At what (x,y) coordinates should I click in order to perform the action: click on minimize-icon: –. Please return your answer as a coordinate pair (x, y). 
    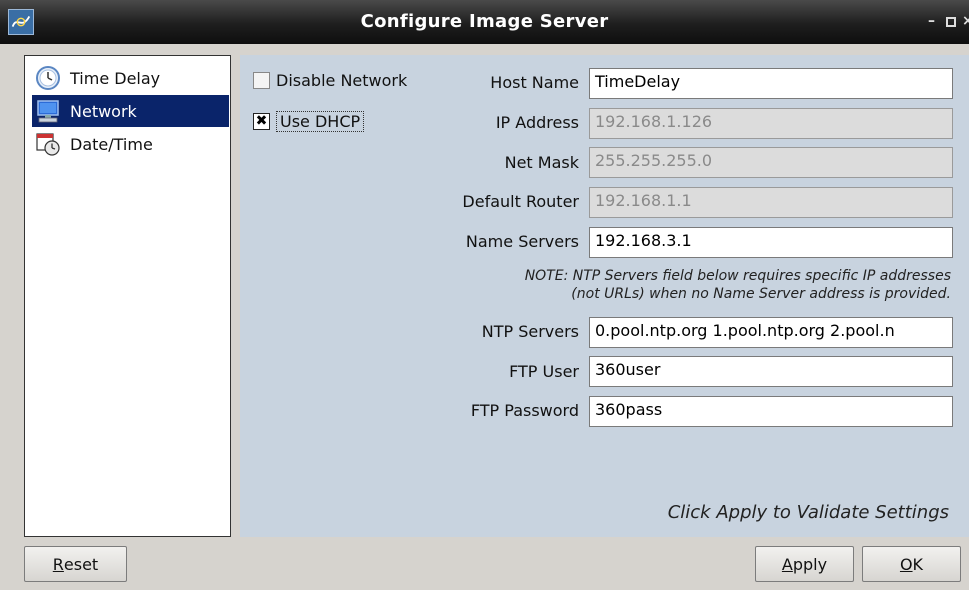
    Looking at the image, I should click on (931, 21).